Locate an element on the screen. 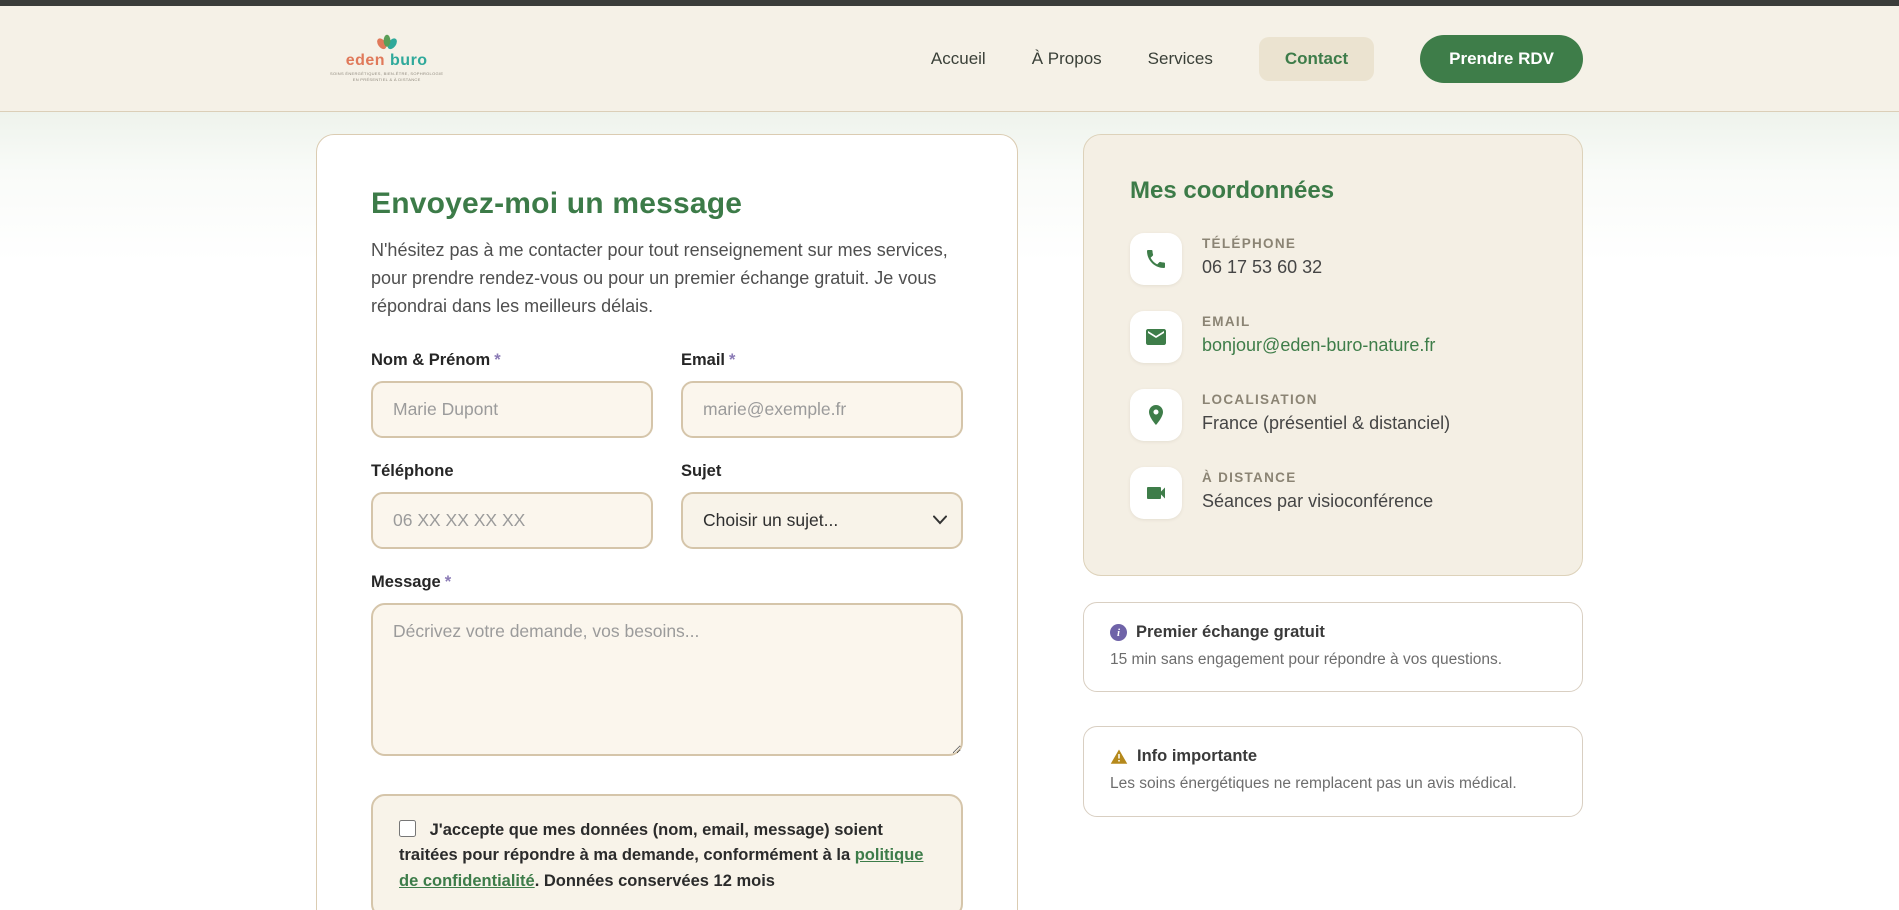 This screenshot has height=910, width=1899. coord-item-telephone: TÉLÉPHONE 06 17 53 60 32 is located at coordinates (1333, 259).